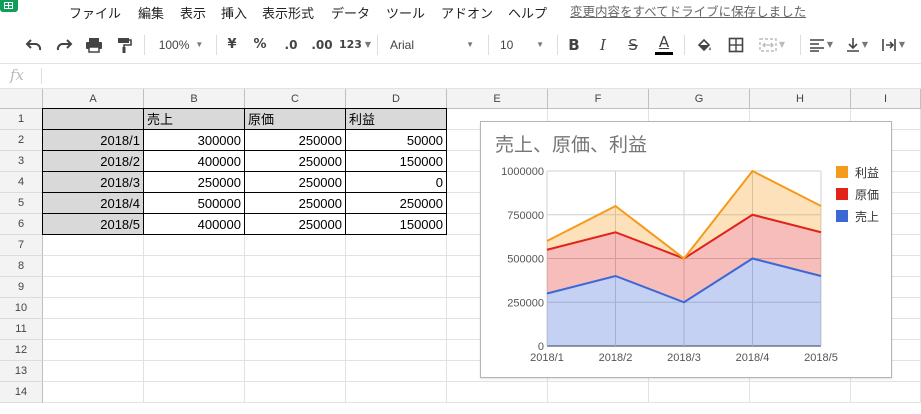 This screenshot has width=921, height=414. What do you see at coordinates (194, 245) in the screenshot?
I see `cell-b7` at bounding box center [194, 245].